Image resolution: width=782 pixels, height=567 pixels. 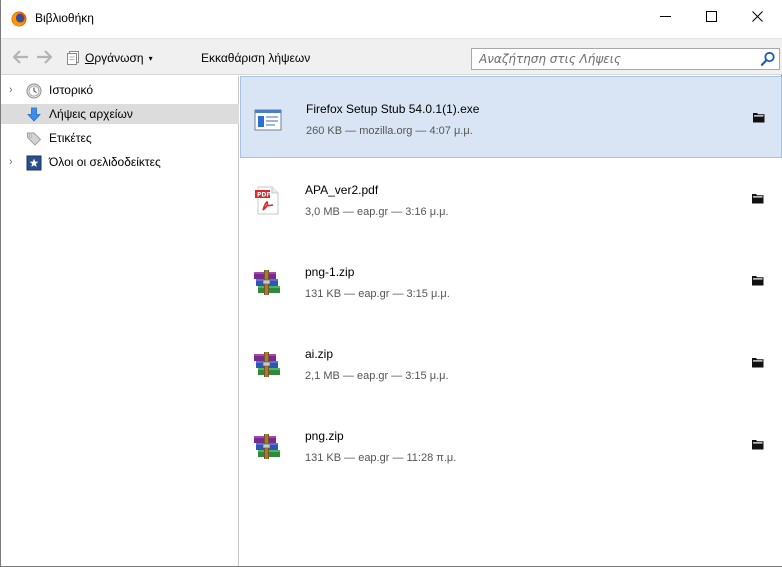 What do you see at coordinates (393, 109) in the screenshot?
I see `download-filename: Firefox Setup Stub 54.0.1(1).exe` at bounding box center [393, 109].